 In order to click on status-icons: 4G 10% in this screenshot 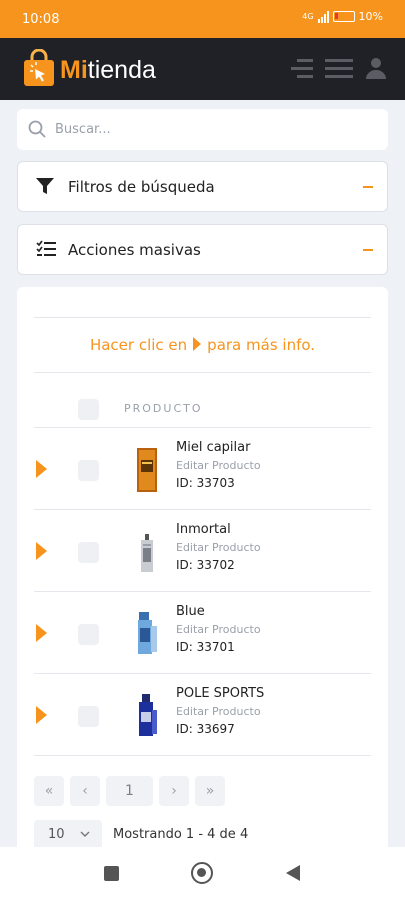, I will do `click(342, 16)`.